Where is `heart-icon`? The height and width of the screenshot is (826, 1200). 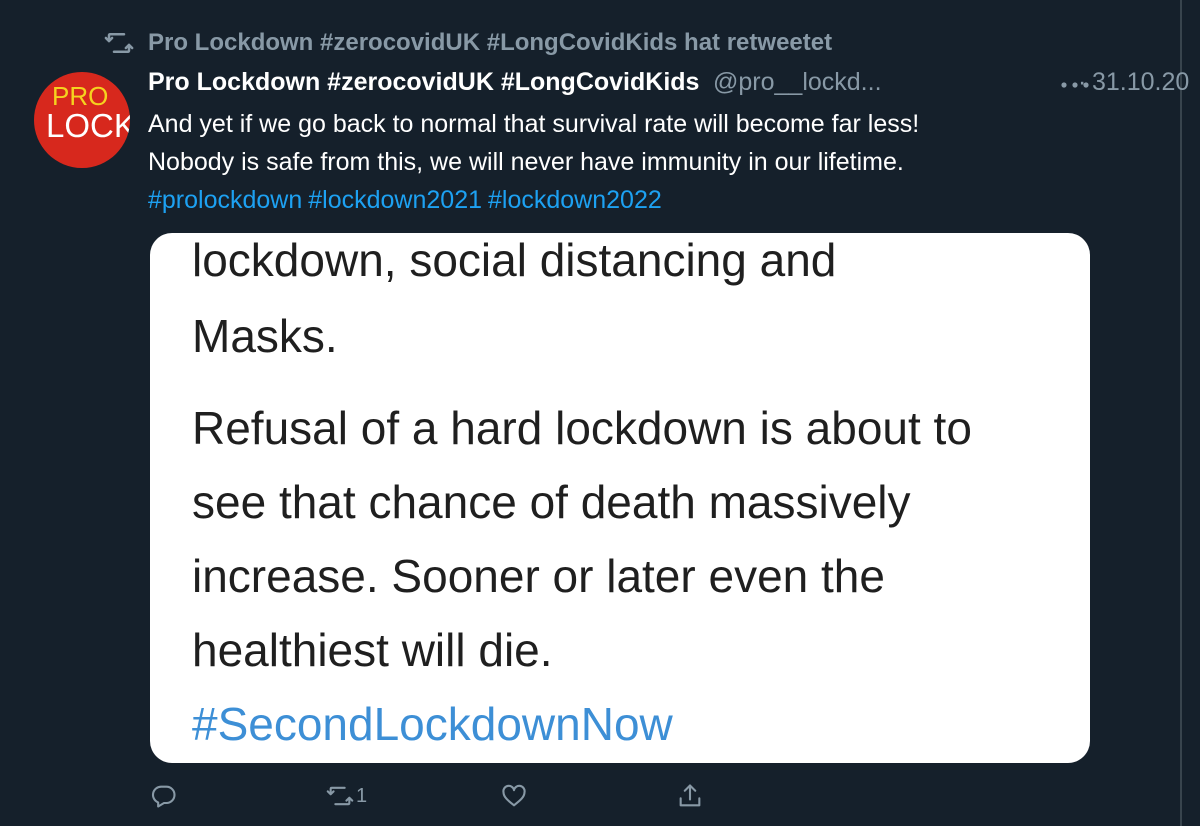 heart-icon is located at coordinates (514, 796).